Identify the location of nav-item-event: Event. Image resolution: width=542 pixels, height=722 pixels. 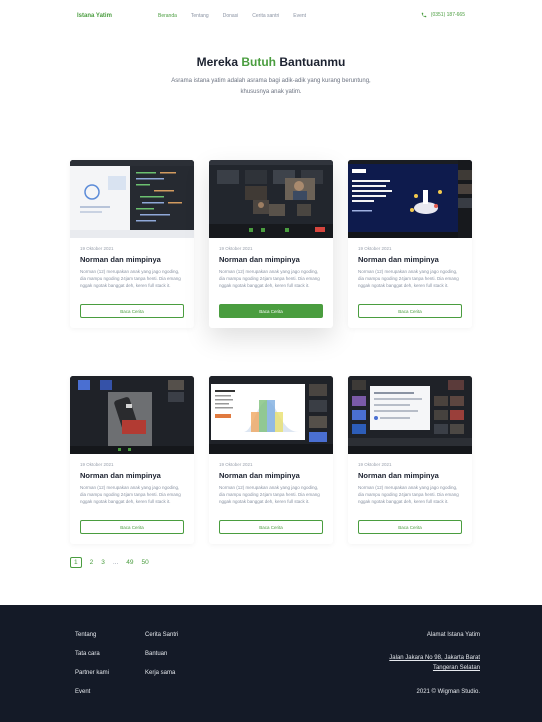
(299, 16).